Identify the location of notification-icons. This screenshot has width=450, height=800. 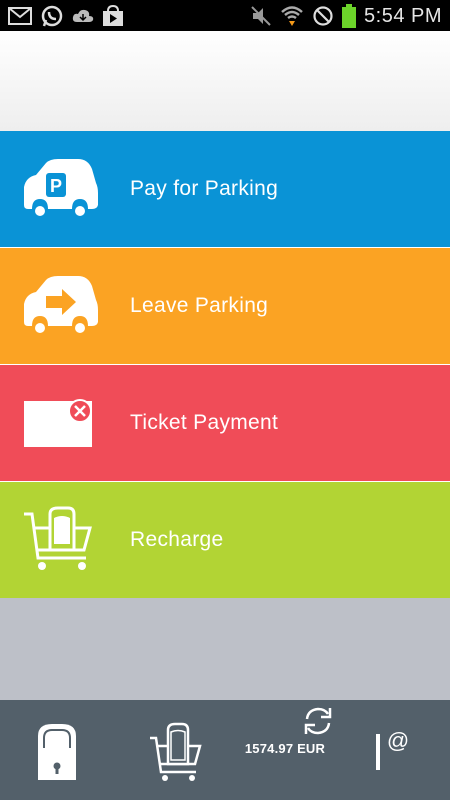
(66, 16).